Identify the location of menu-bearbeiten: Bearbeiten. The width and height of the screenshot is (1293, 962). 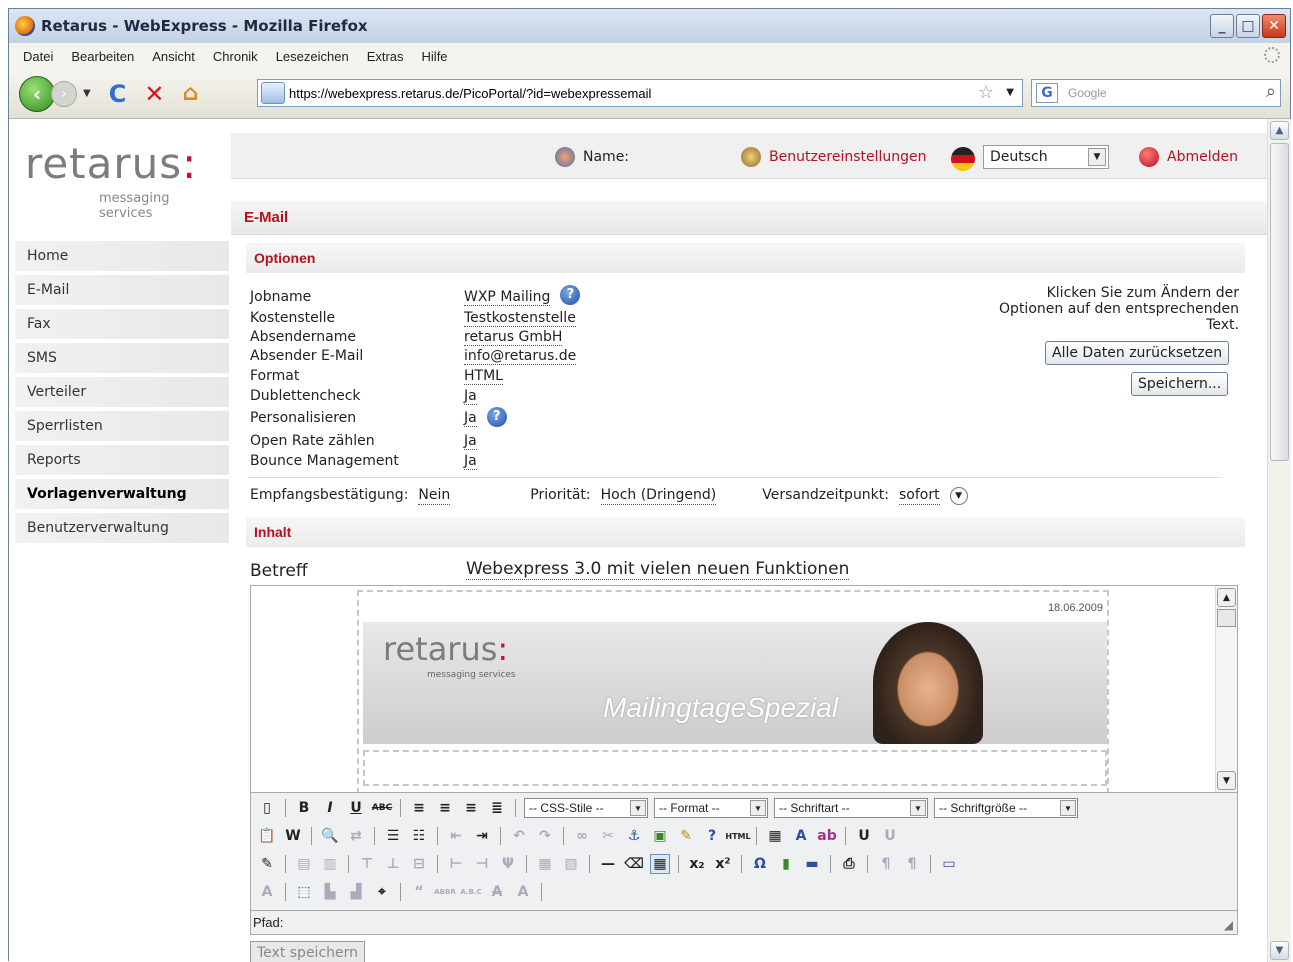
(102, 56).